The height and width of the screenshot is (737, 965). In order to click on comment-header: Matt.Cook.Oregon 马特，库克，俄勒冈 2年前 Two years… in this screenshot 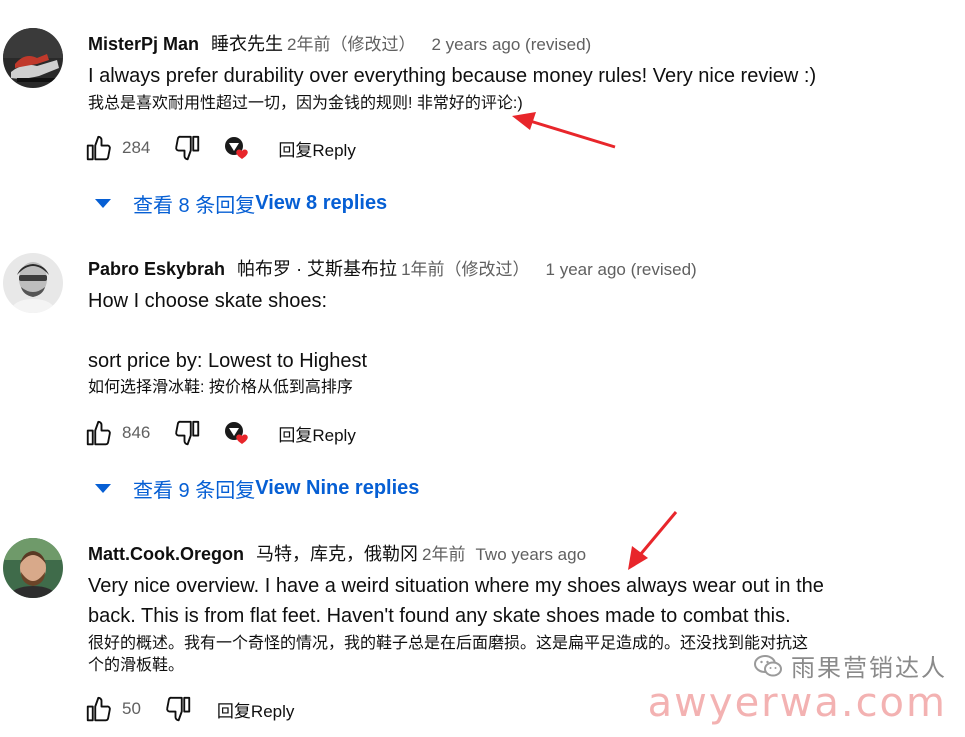, I will do `click(337, 553)`.